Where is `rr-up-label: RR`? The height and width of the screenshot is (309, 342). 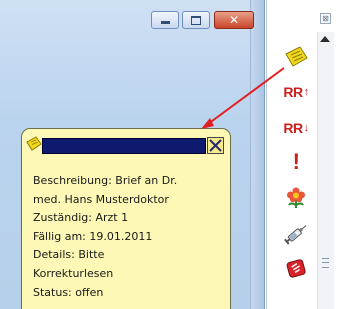
rr-up-label: RR is located at coordinates (293, 92).